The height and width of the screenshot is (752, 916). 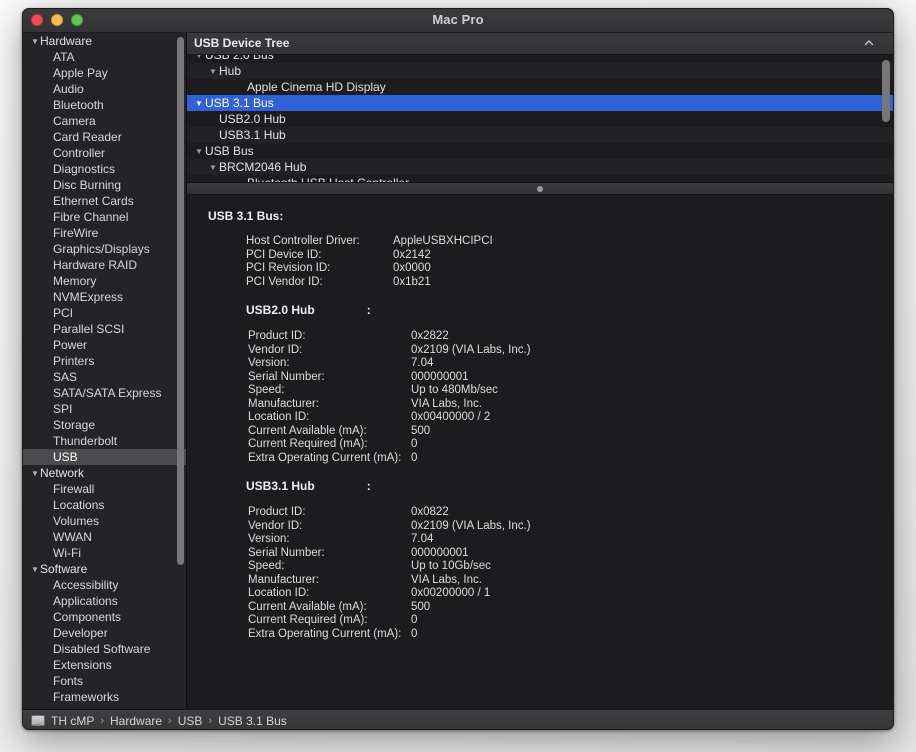 I want to click on sidebar-item-diagnostics: Diagnostics, so click(x=104, y=169).